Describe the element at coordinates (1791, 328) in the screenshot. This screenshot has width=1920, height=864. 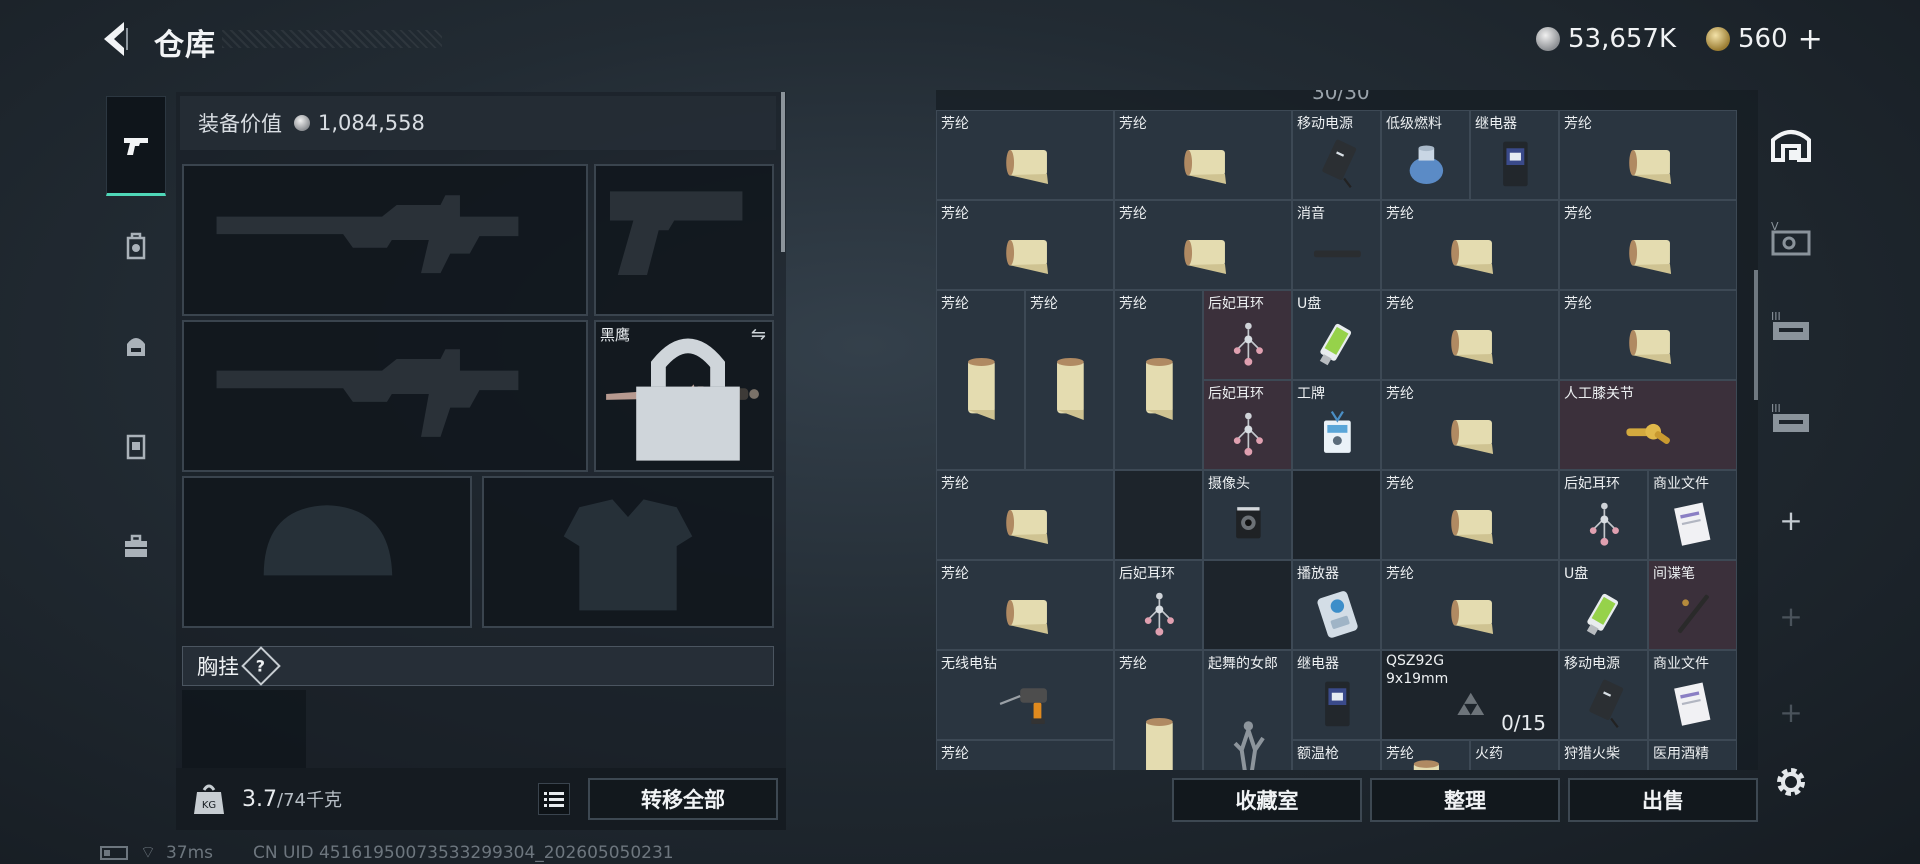
I see `tab-storage-iii-a: III` at that location.